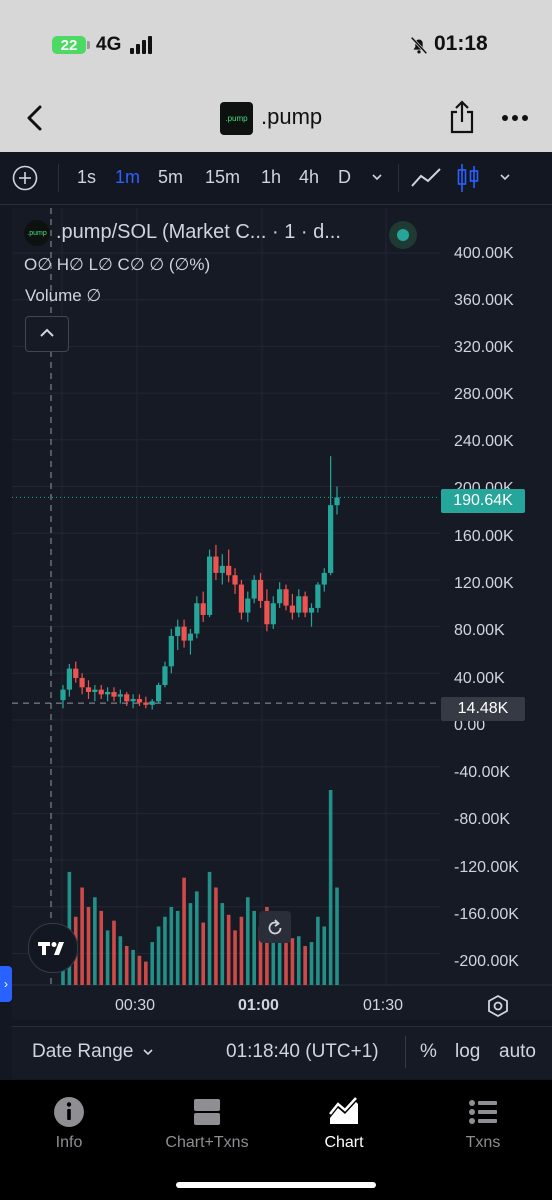 This screenshot has width=552, height=1200. Describe the element at coordinates (276, 1185) in the screenshot. I see `home-indicator` at that location.